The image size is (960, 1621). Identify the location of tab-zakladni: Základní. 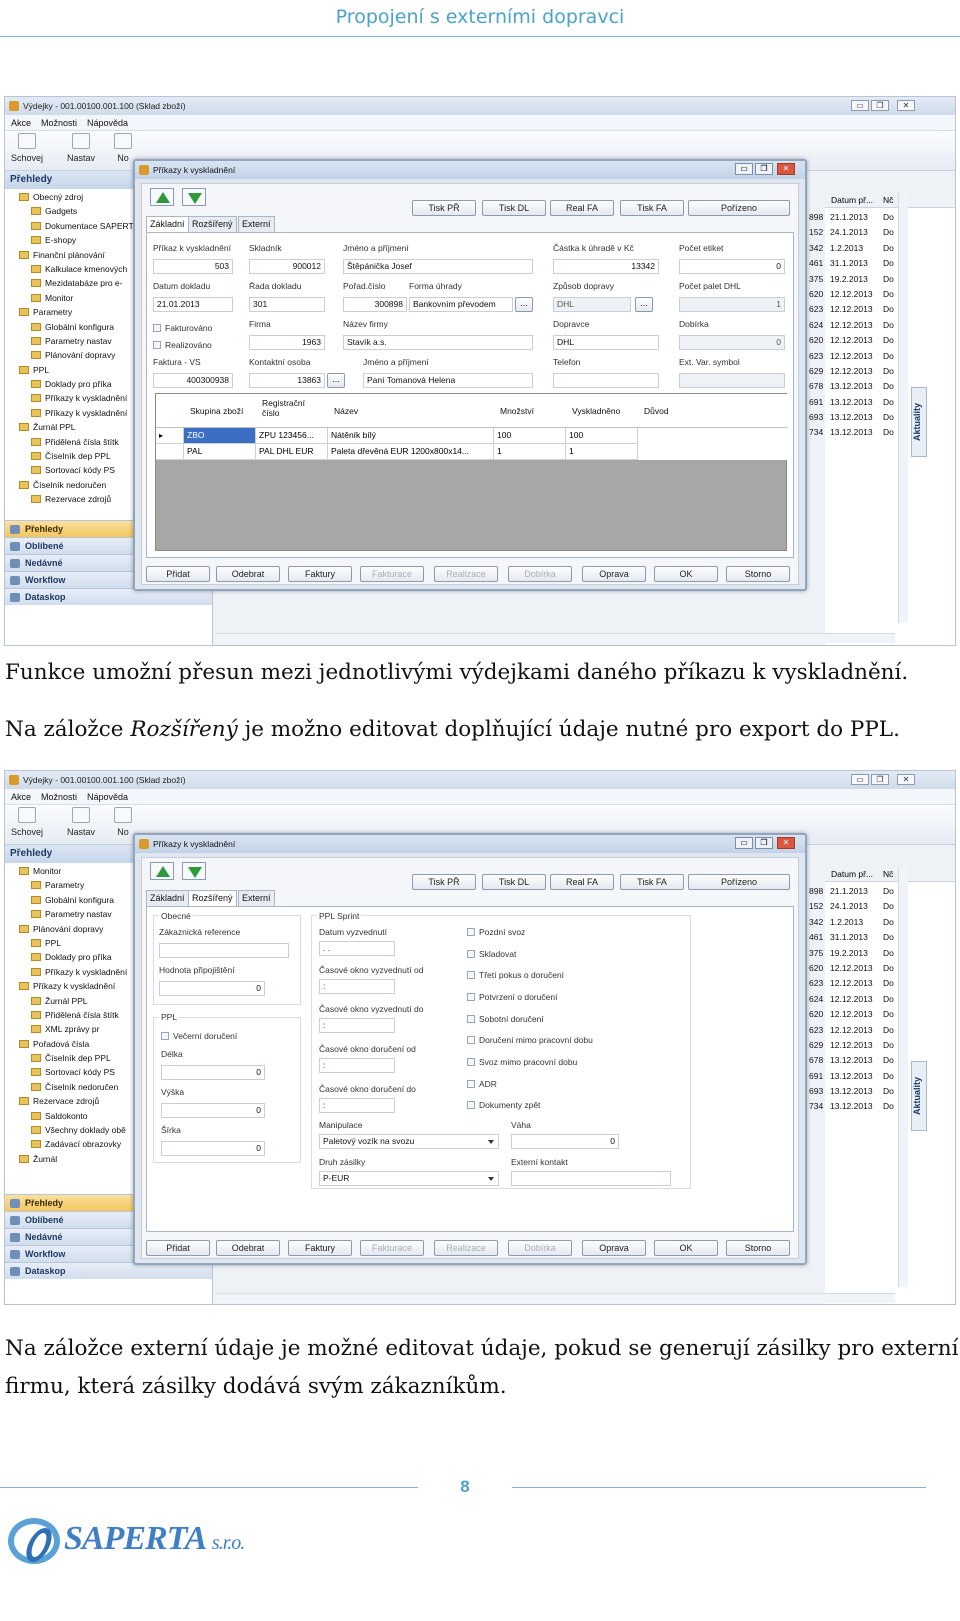
(167, 224).